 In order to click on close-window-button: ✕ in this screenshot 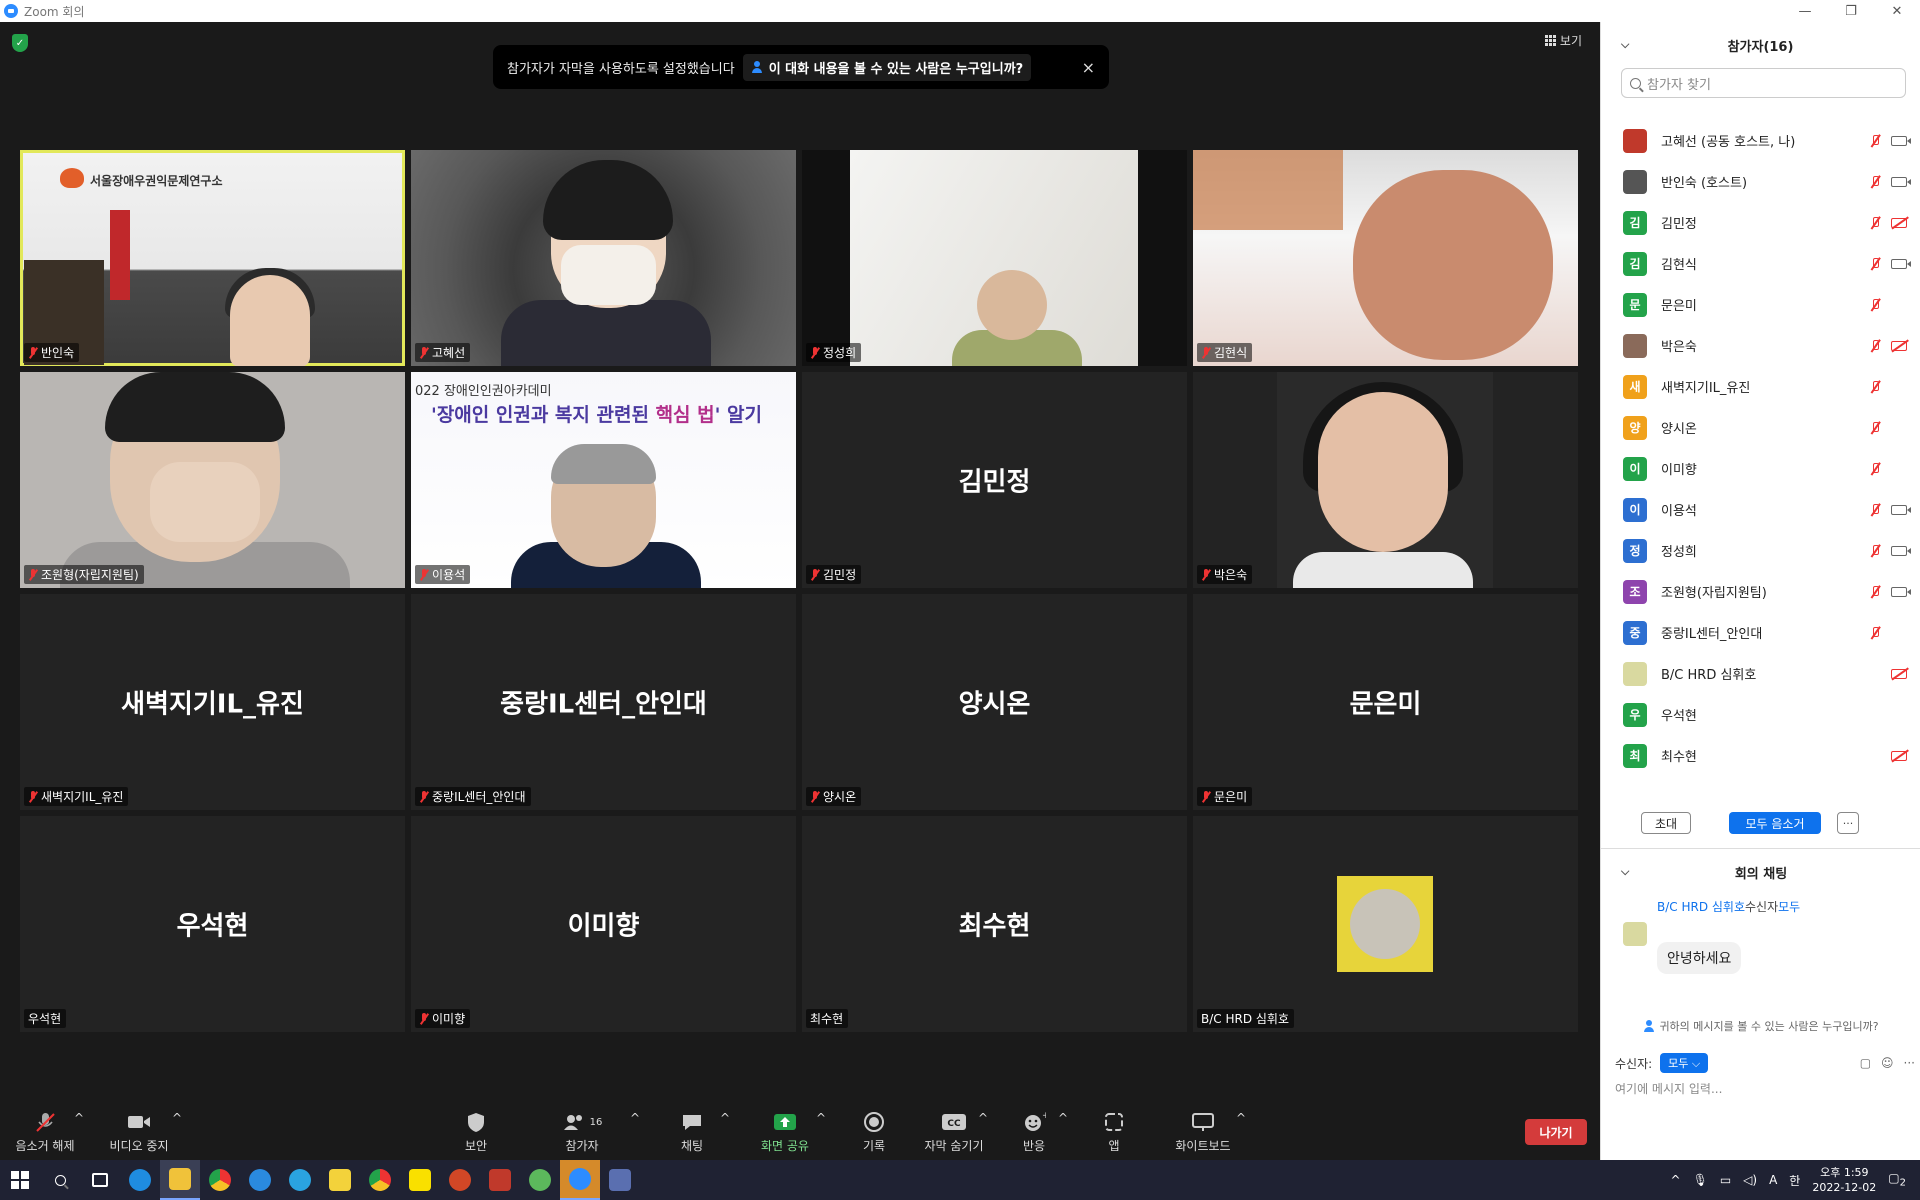, I will do `click(1897, 11)`.